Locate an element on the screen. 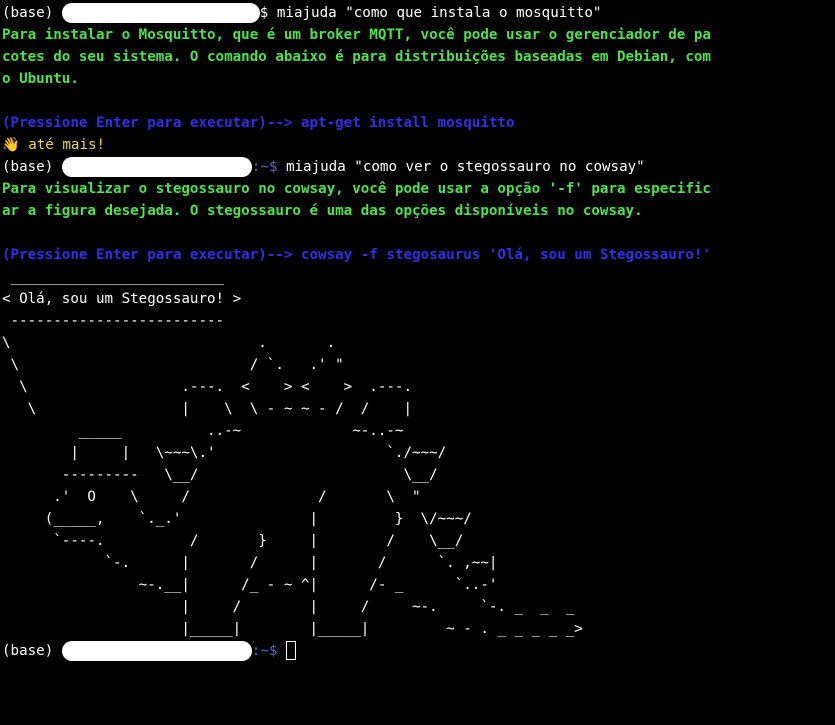 Image resolution: width=835 pixels, height=725 pixels. cowsay-line: .' O \ / / \ " is located at coordinates (211, 497).